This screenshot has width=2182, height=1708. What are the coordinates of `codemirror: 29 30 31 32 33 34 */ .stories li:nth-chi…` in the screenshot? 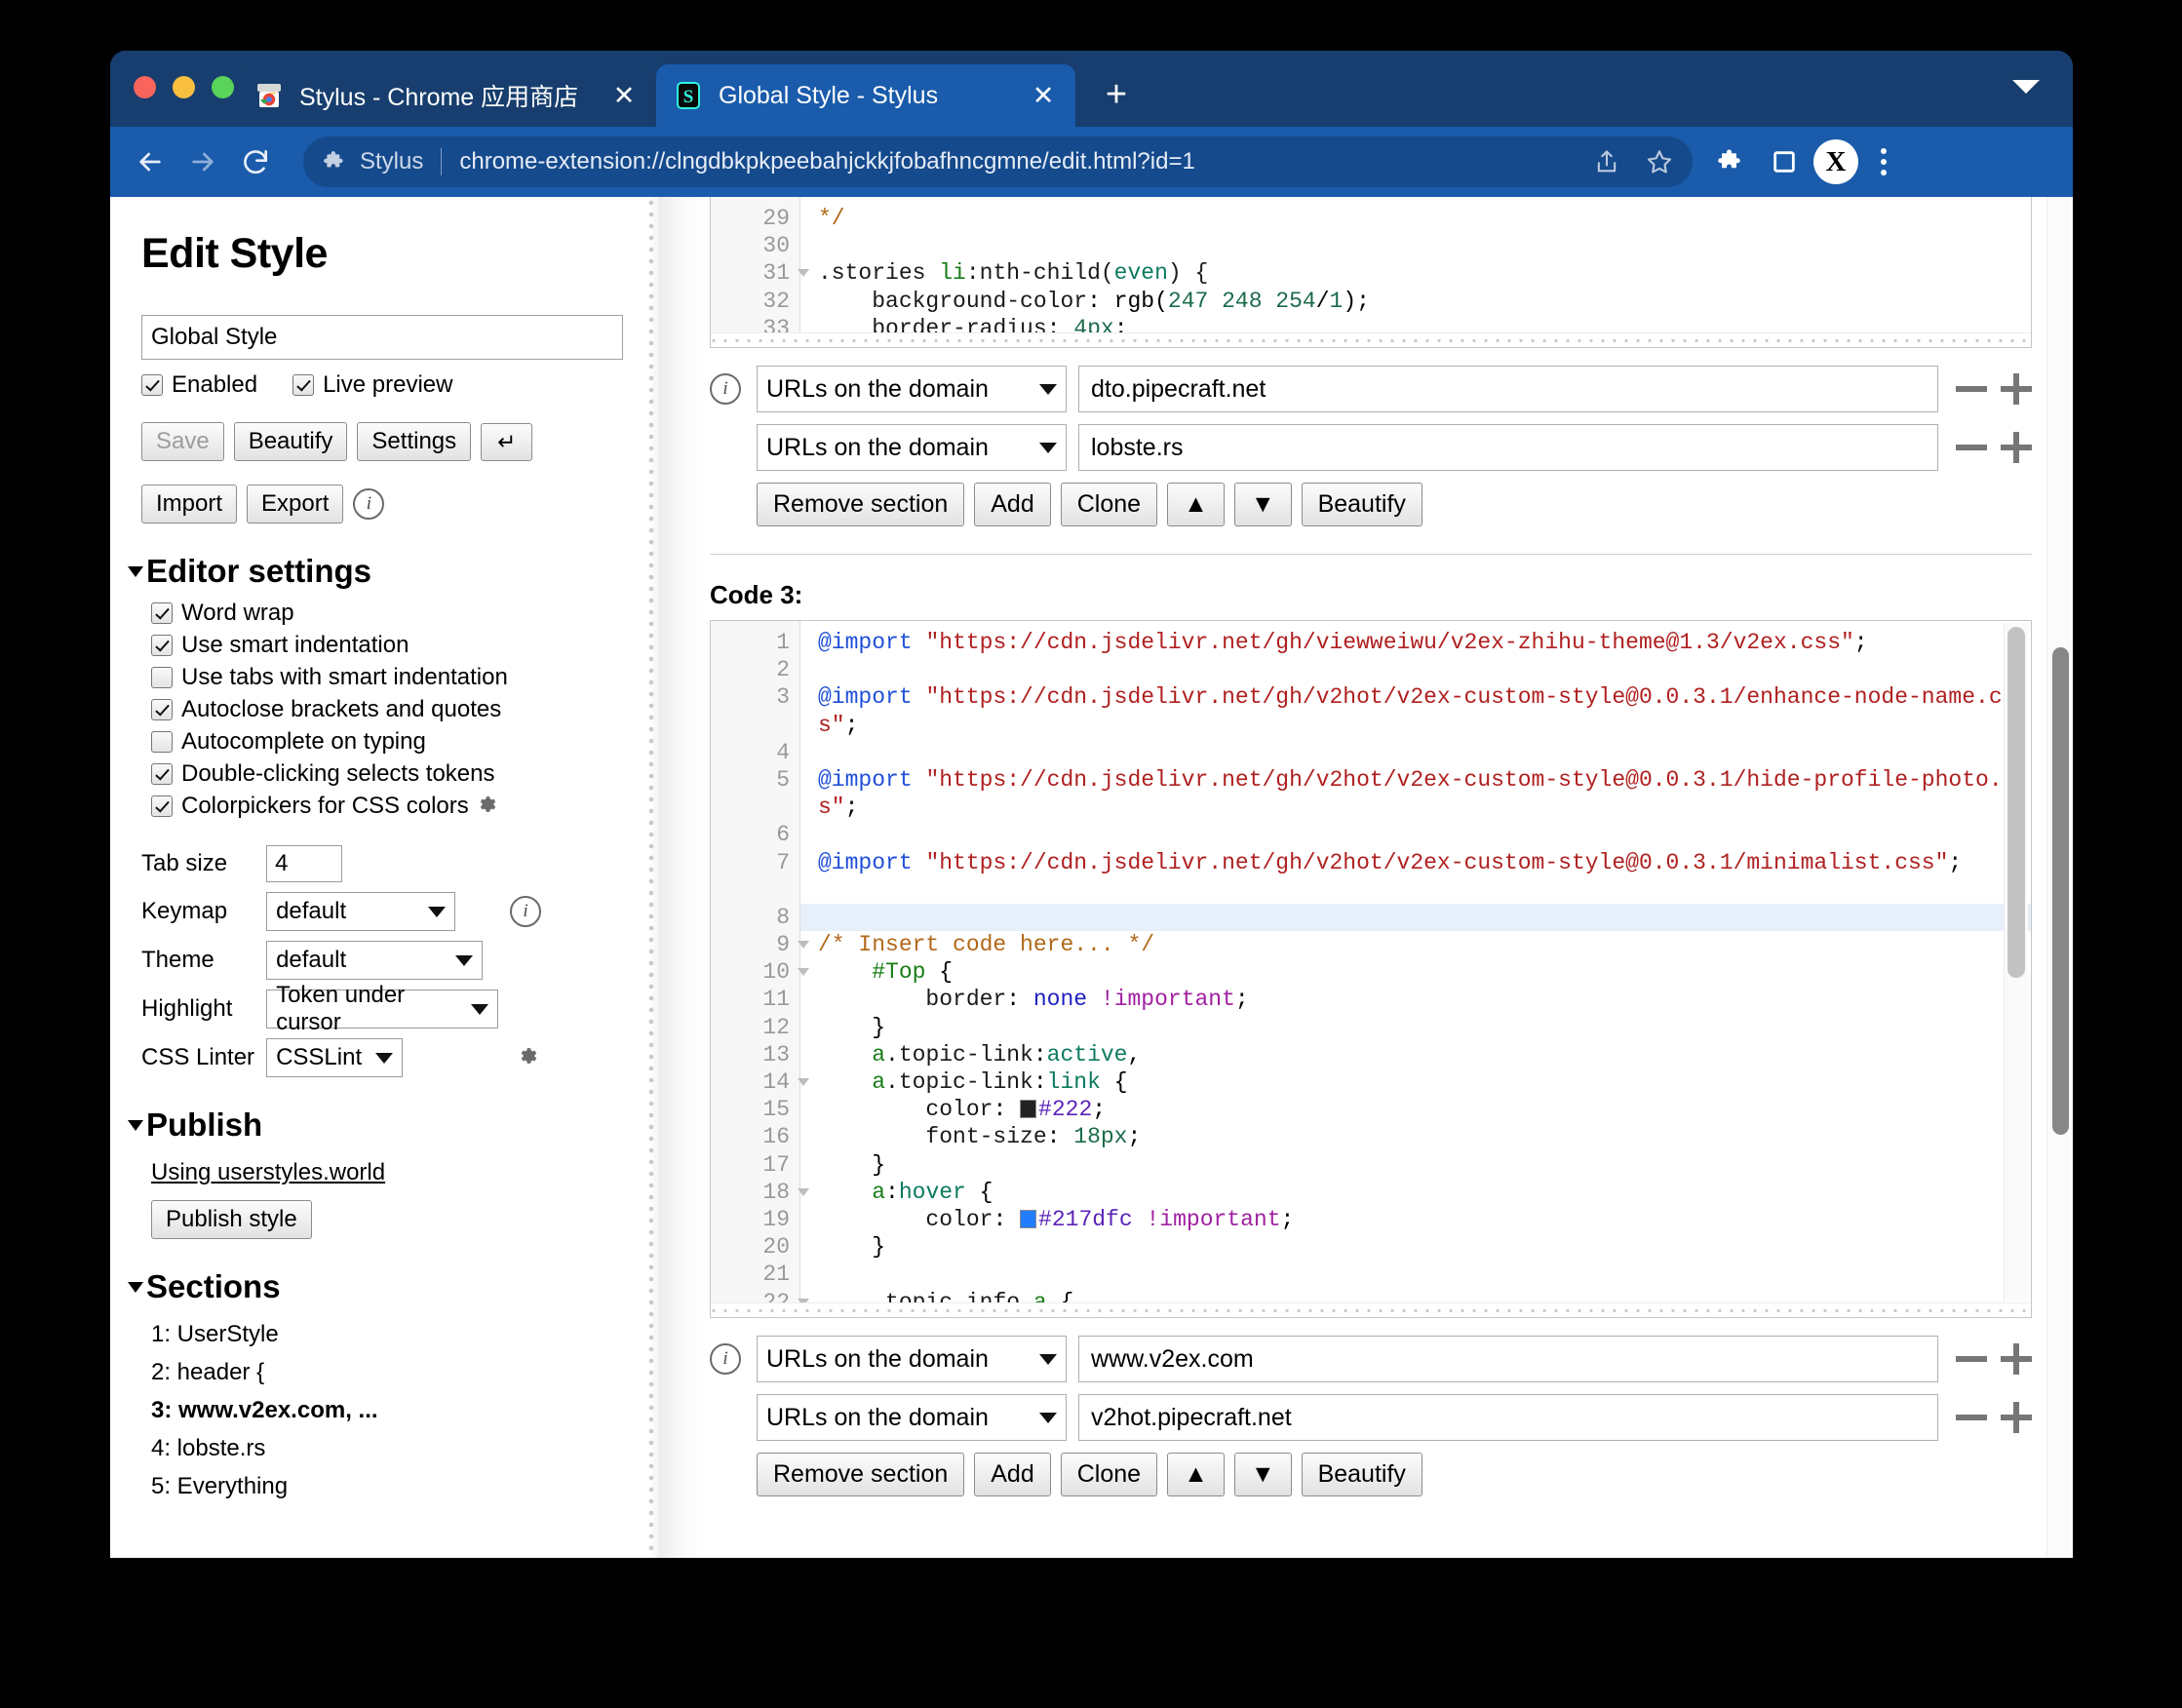 It's located at (1371, 272).